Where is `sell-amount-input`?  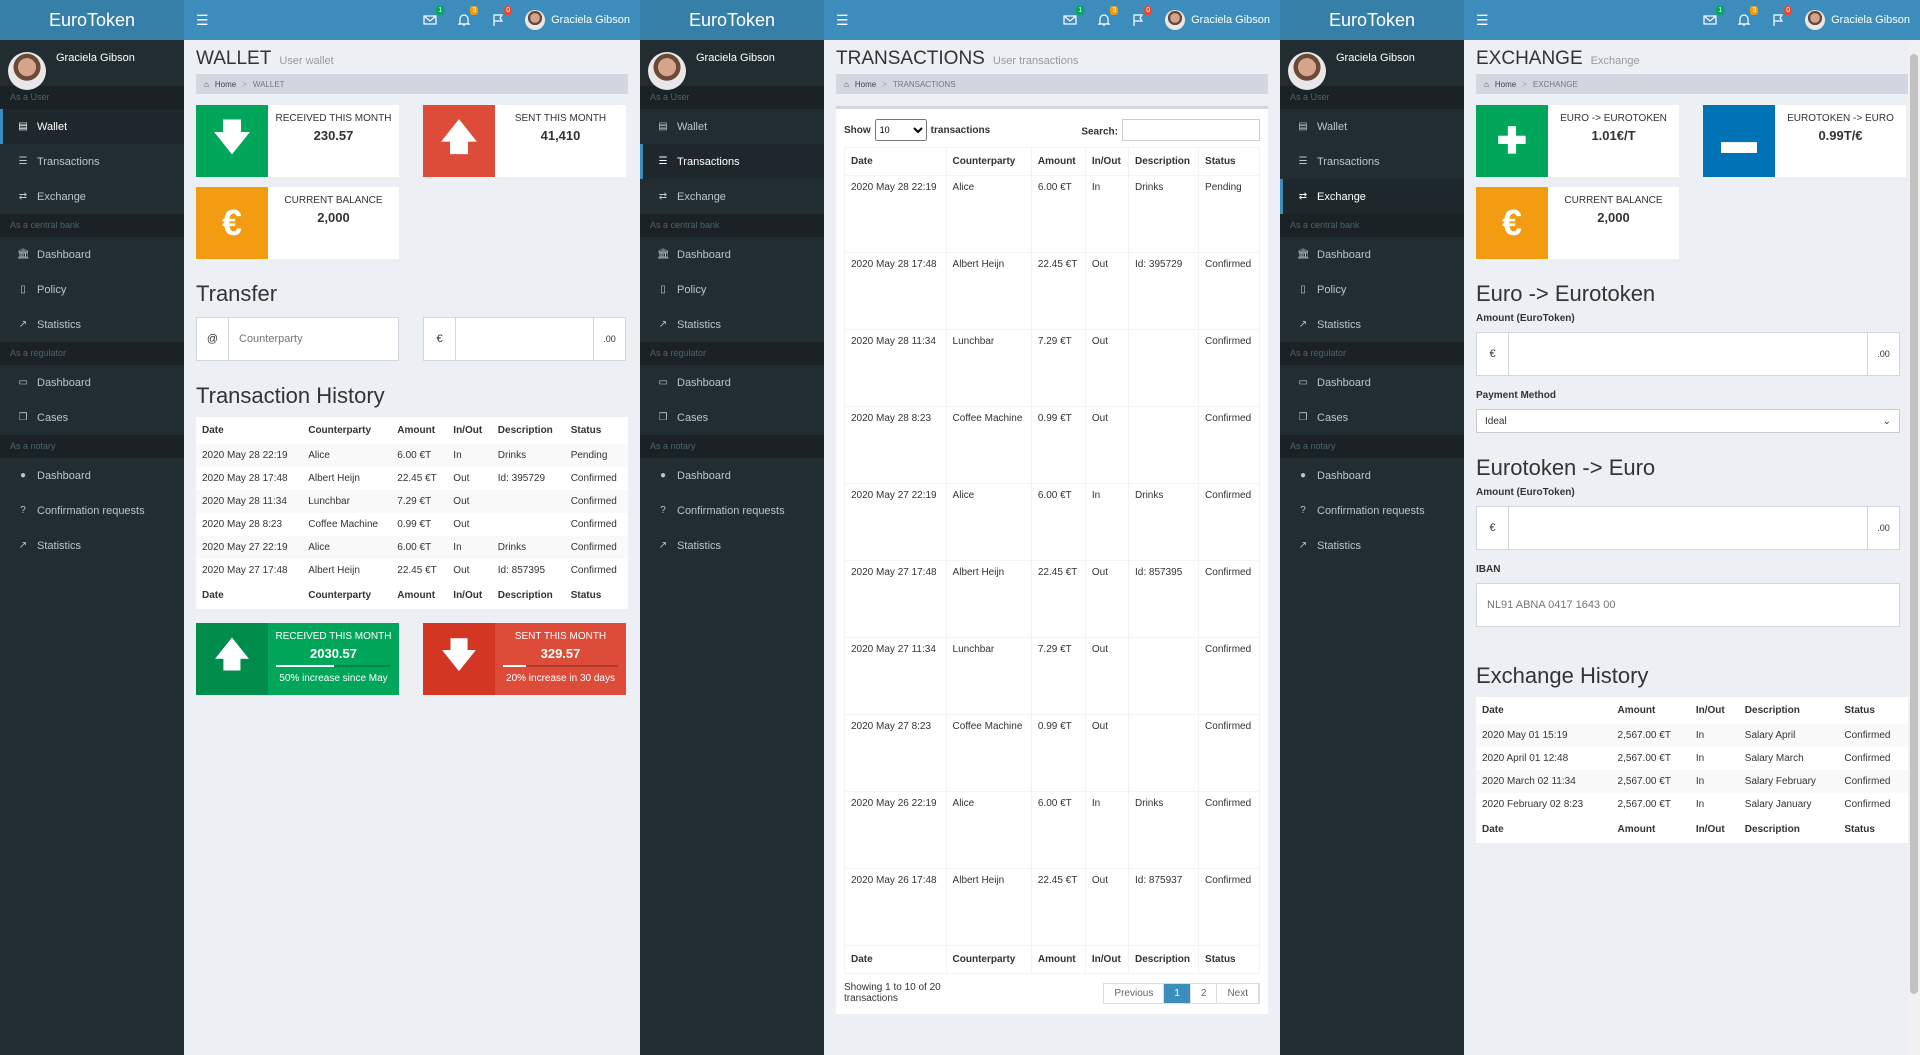
sell-amount-input is located at coordinates (1688, 528).